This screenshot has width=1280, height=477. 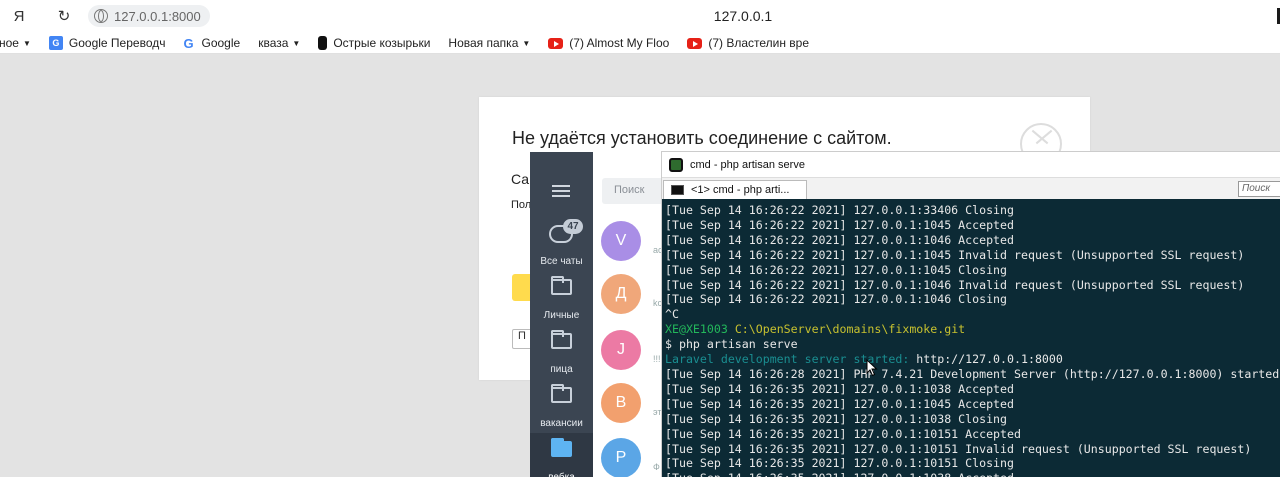 What do you see at coordinates (640, 16) in the screenshot?
I see `browser-top-bar: Я ↻ 127.0.0.1:8000 127.0.0.1` at bounding box center [640, 16].